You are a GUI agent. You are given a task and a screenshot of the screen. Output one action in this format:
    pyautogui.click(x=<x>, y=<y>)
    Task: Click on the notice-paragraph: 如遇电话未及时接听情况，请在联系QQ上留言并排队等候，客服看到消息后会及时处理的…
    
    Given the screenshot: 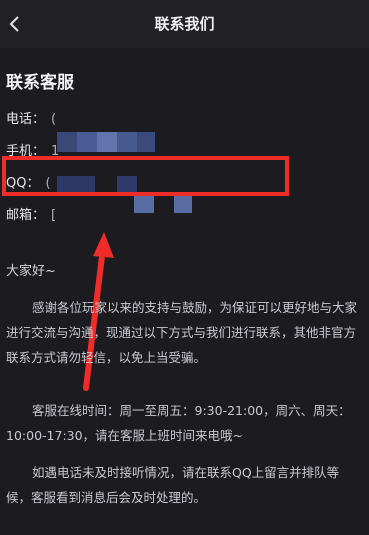 What is the action you would take?
    pyautogui.click(x=173, y=485)
    